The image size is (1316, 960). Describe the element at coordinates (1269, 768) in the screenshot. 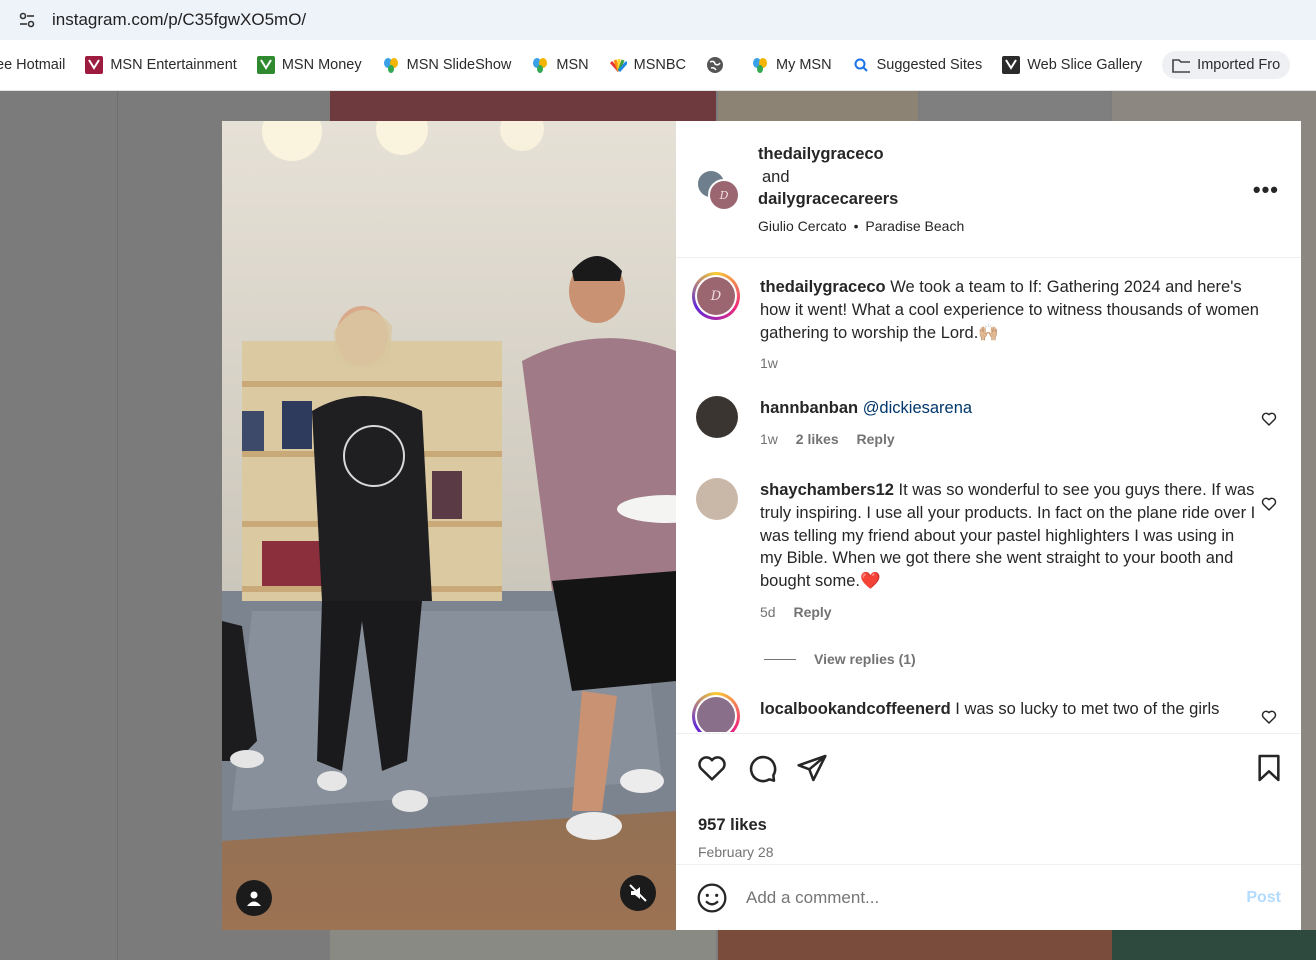

I see `save-bookmark-icon` at that location.